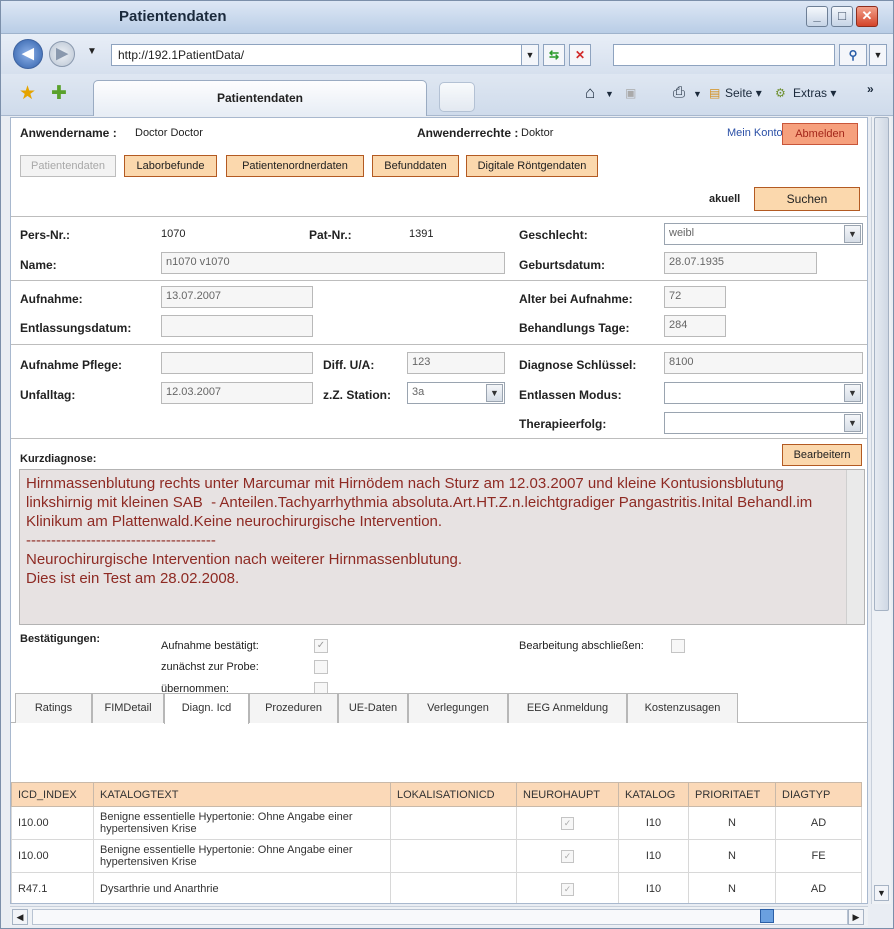 The width and height of the screenshot is (894, 929). Describe the element at coordinates (458, 708) in the screenshot. I see `tab-verlegungen: Verlegungen` at that location.